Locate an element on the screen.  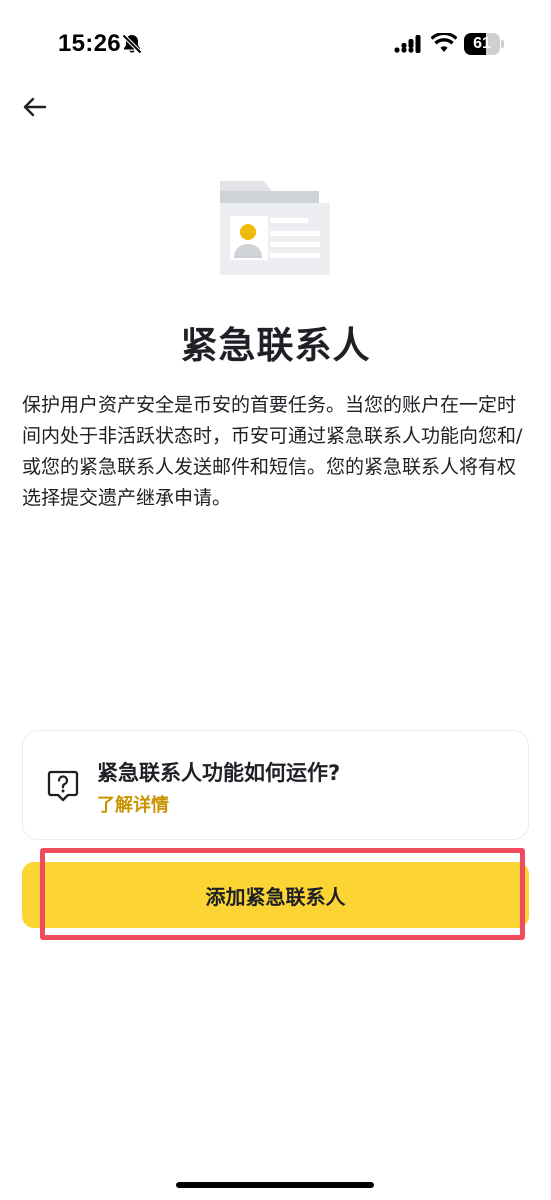
learn-more-link: 了解详情 is located at coordinates (133, 804).